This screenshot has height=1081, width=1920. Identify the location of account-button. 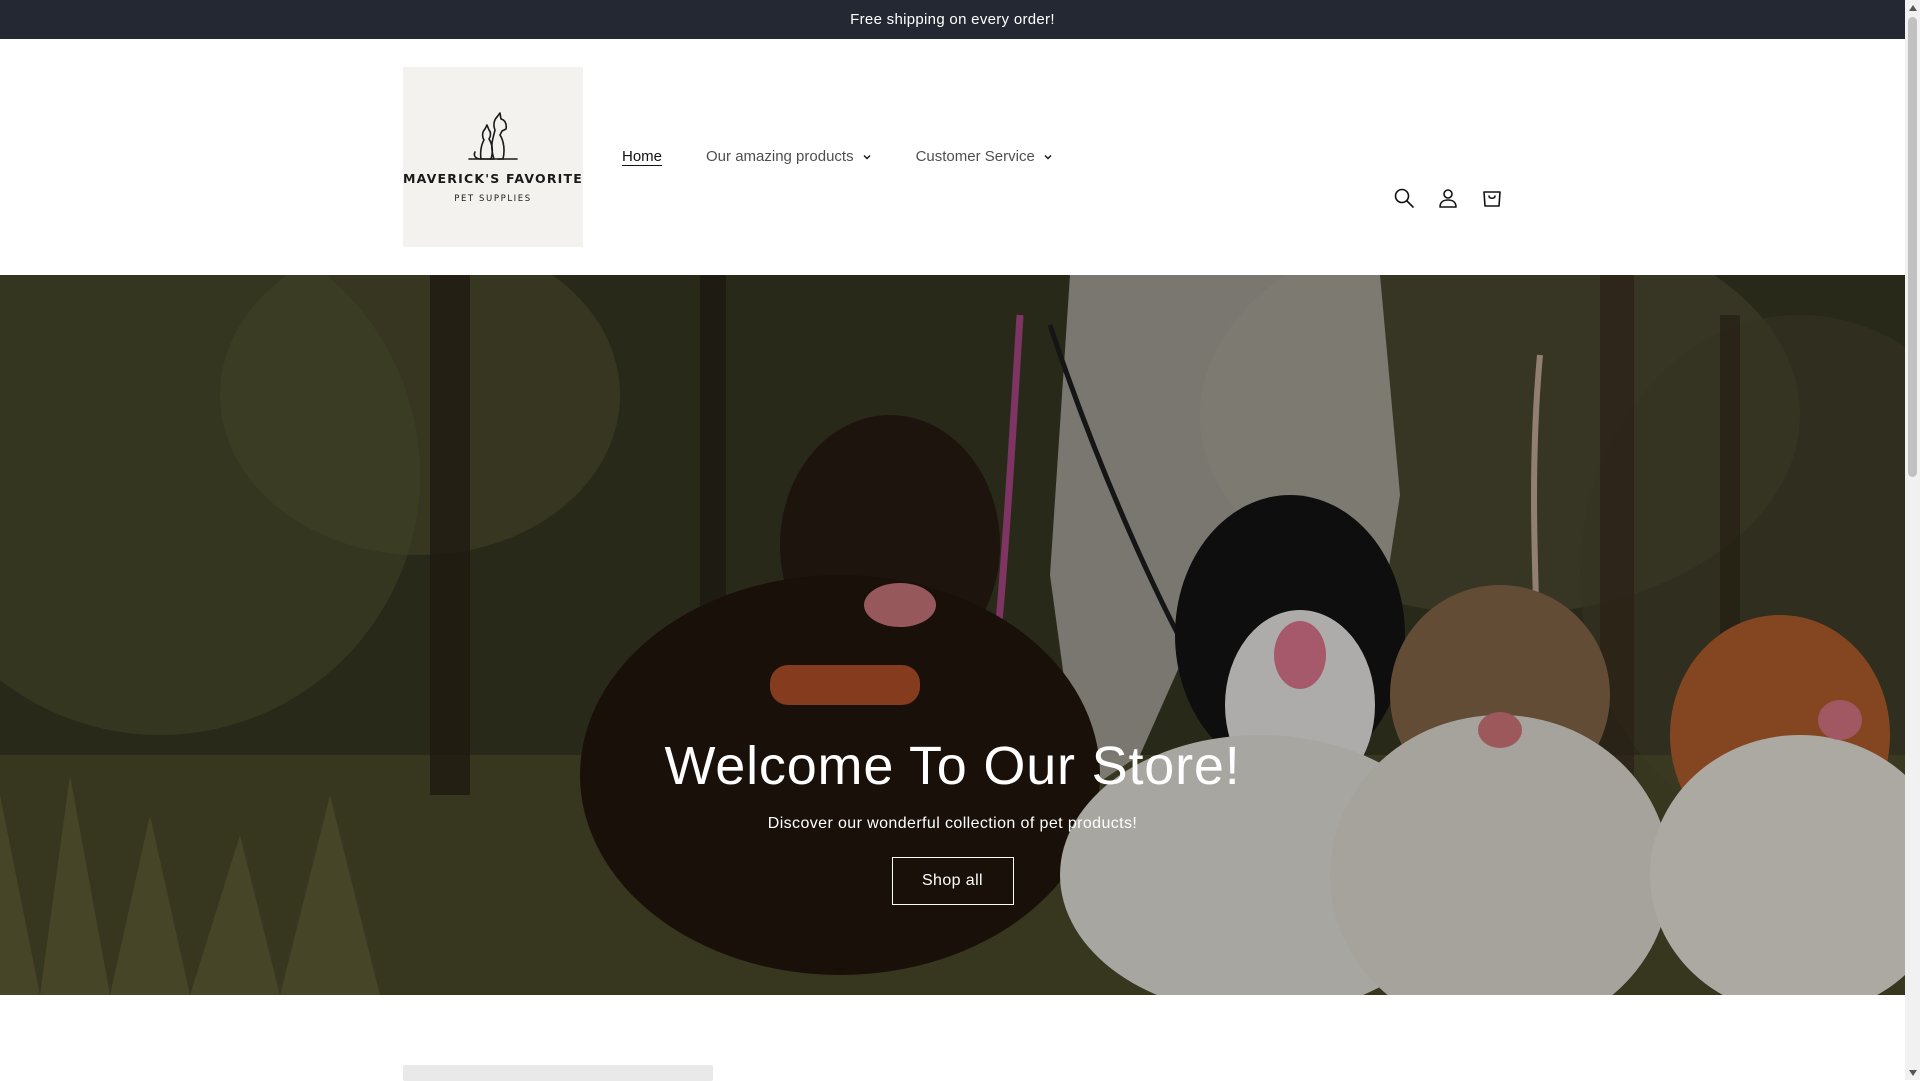
(1448, 198).